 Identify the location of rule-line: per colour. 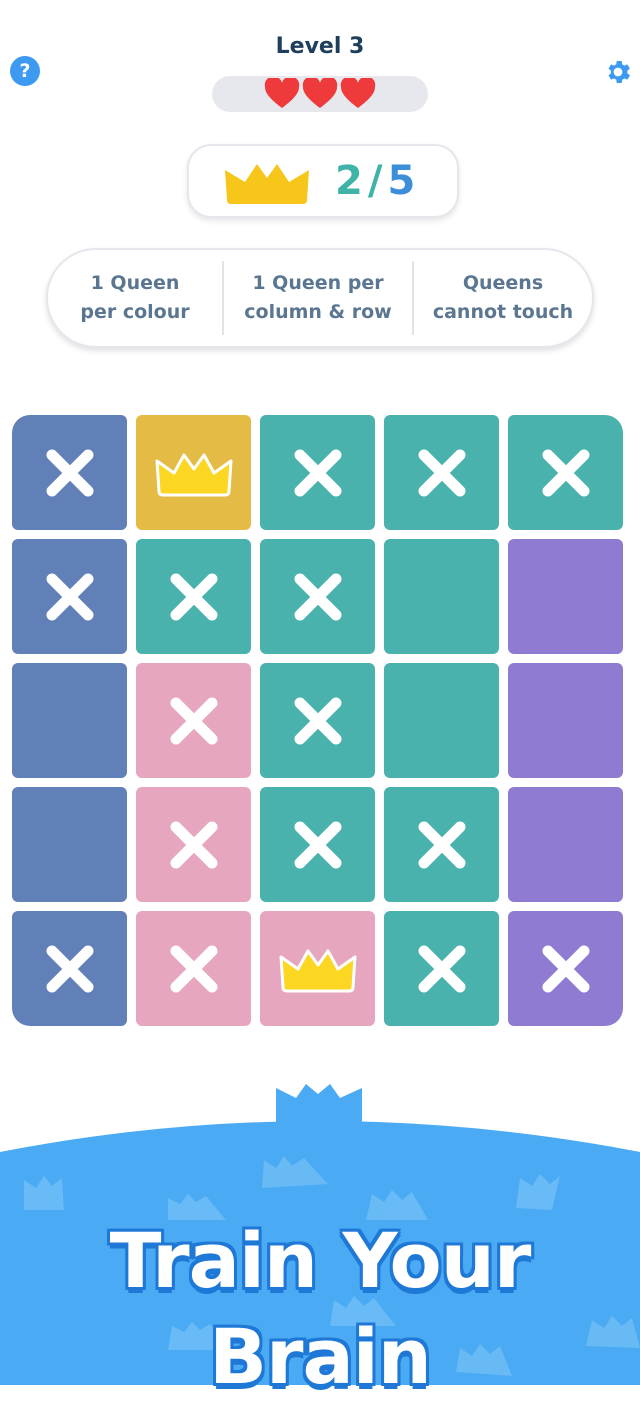
(135, 312).